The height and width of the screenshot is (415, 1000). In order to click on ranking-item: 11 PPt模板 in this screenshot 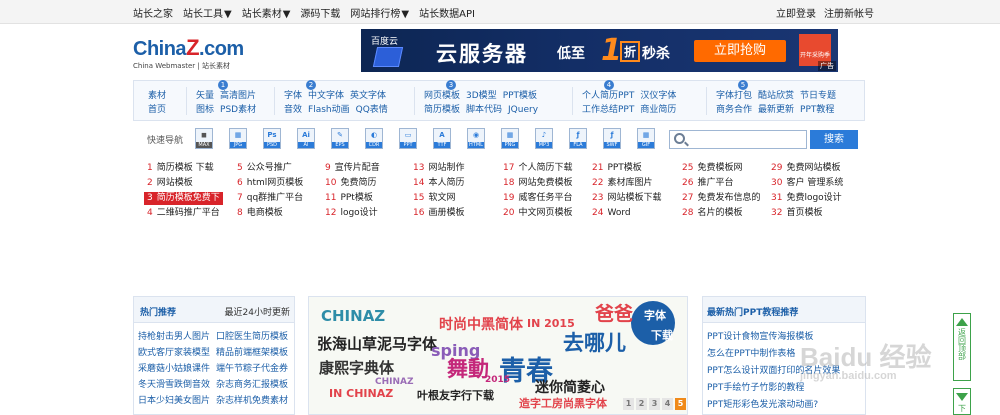, I will do `click(349, 198)`.